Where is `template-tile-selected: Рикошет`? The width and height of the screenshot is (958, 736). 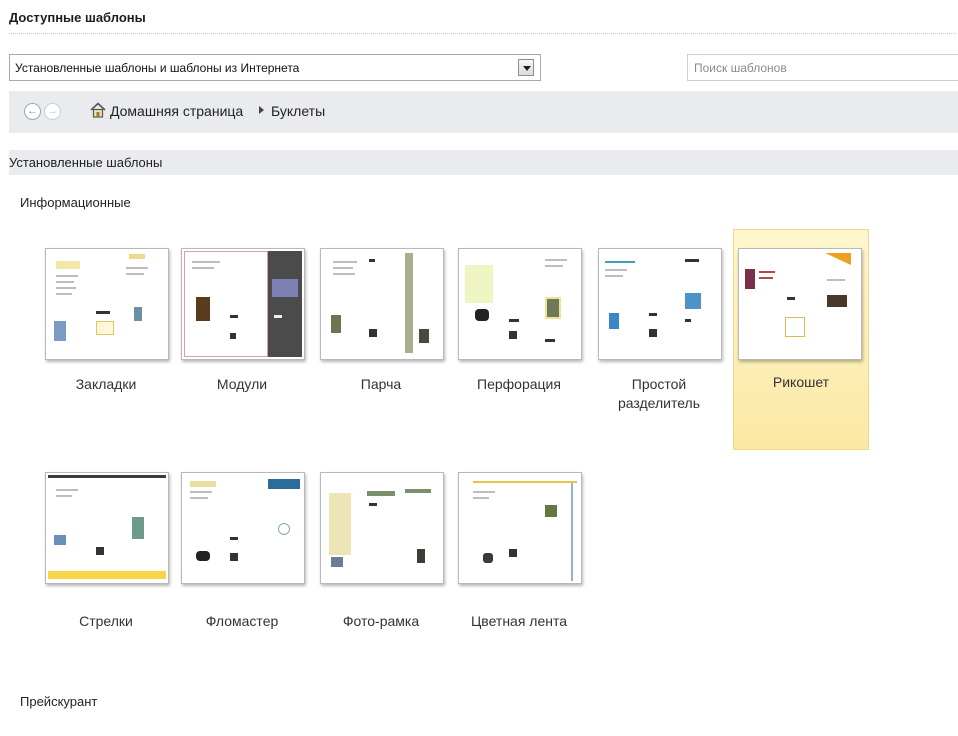 template-tile-selected: Рикошет is located at coordinates (801, 339).